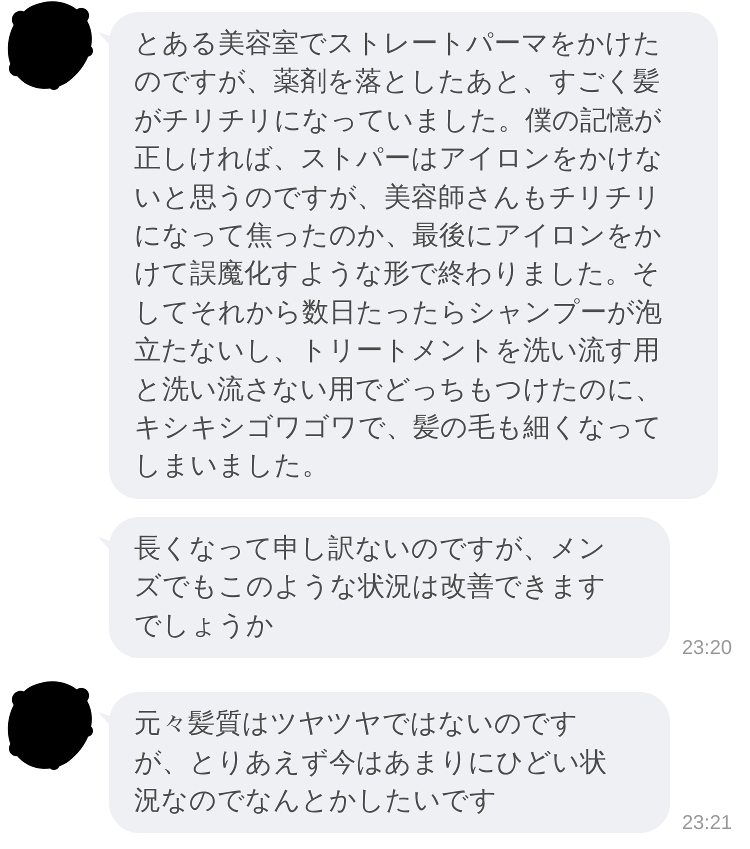 This screenshot has height=849, width=750. I want to click on message-text: 元々髪質はツヤツヤではないのですが、とりあえず今はあまりにひどい状況なのでなんとかしたいです, so click(371, 762).